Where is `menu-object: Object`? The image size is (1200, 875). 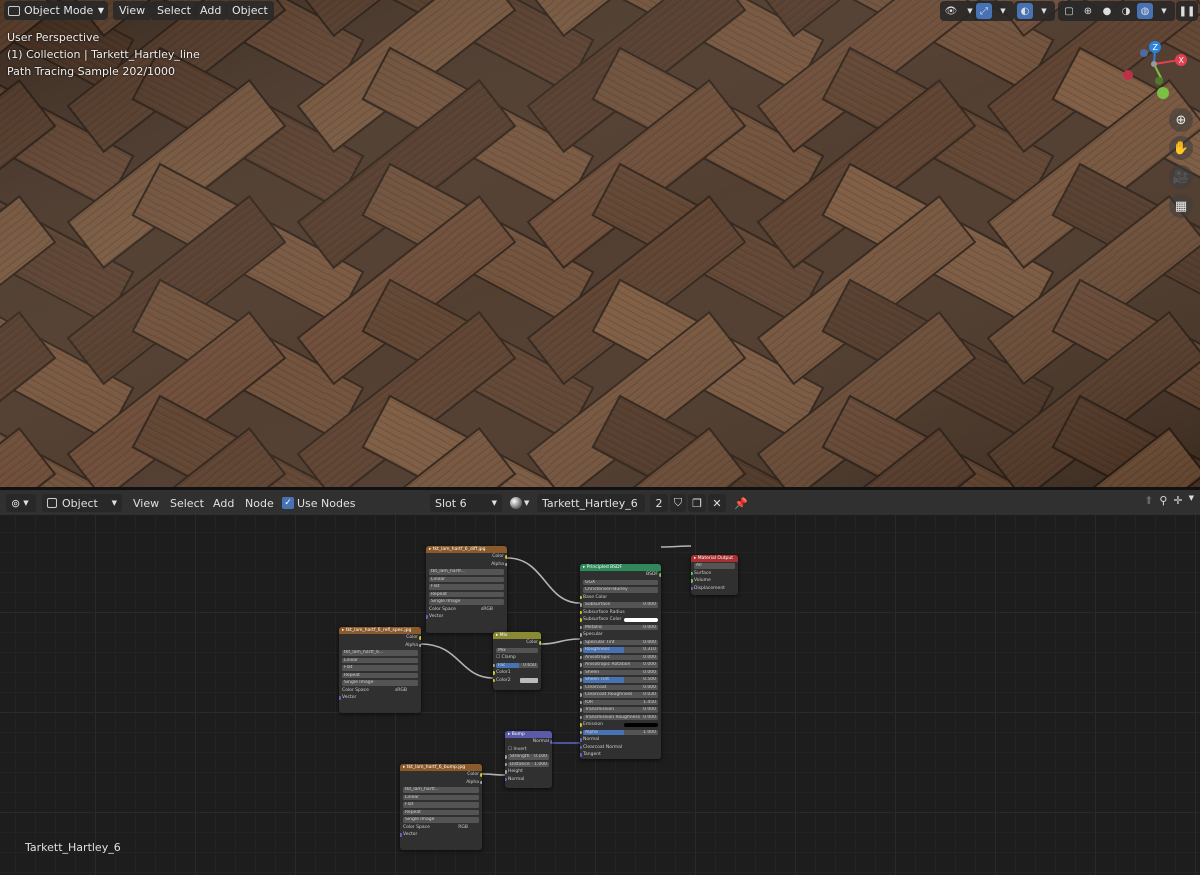 menu-object: Object is located at coordinates (250, 10).